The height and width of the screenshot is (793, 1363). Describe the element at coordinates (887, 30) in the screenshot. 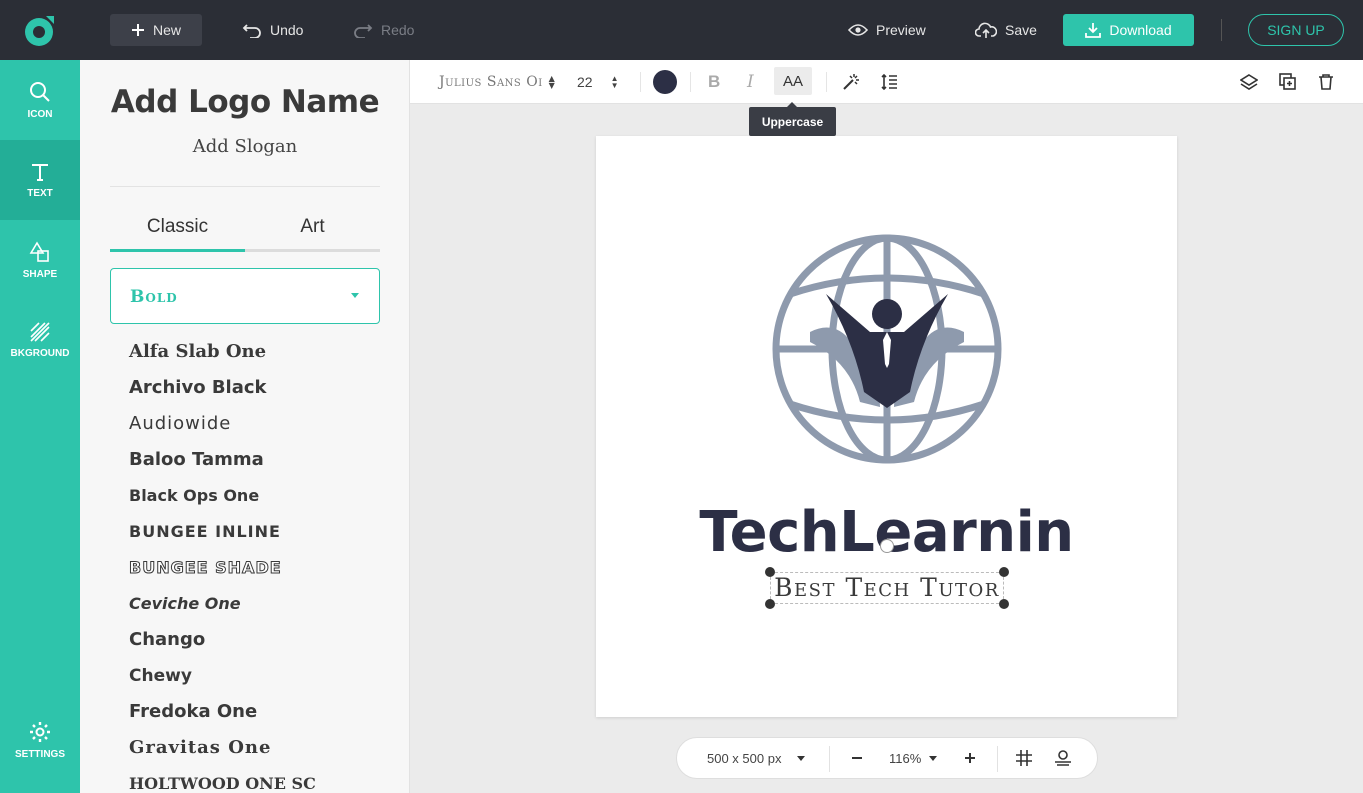

I see `preview-button: Preview` at that location.